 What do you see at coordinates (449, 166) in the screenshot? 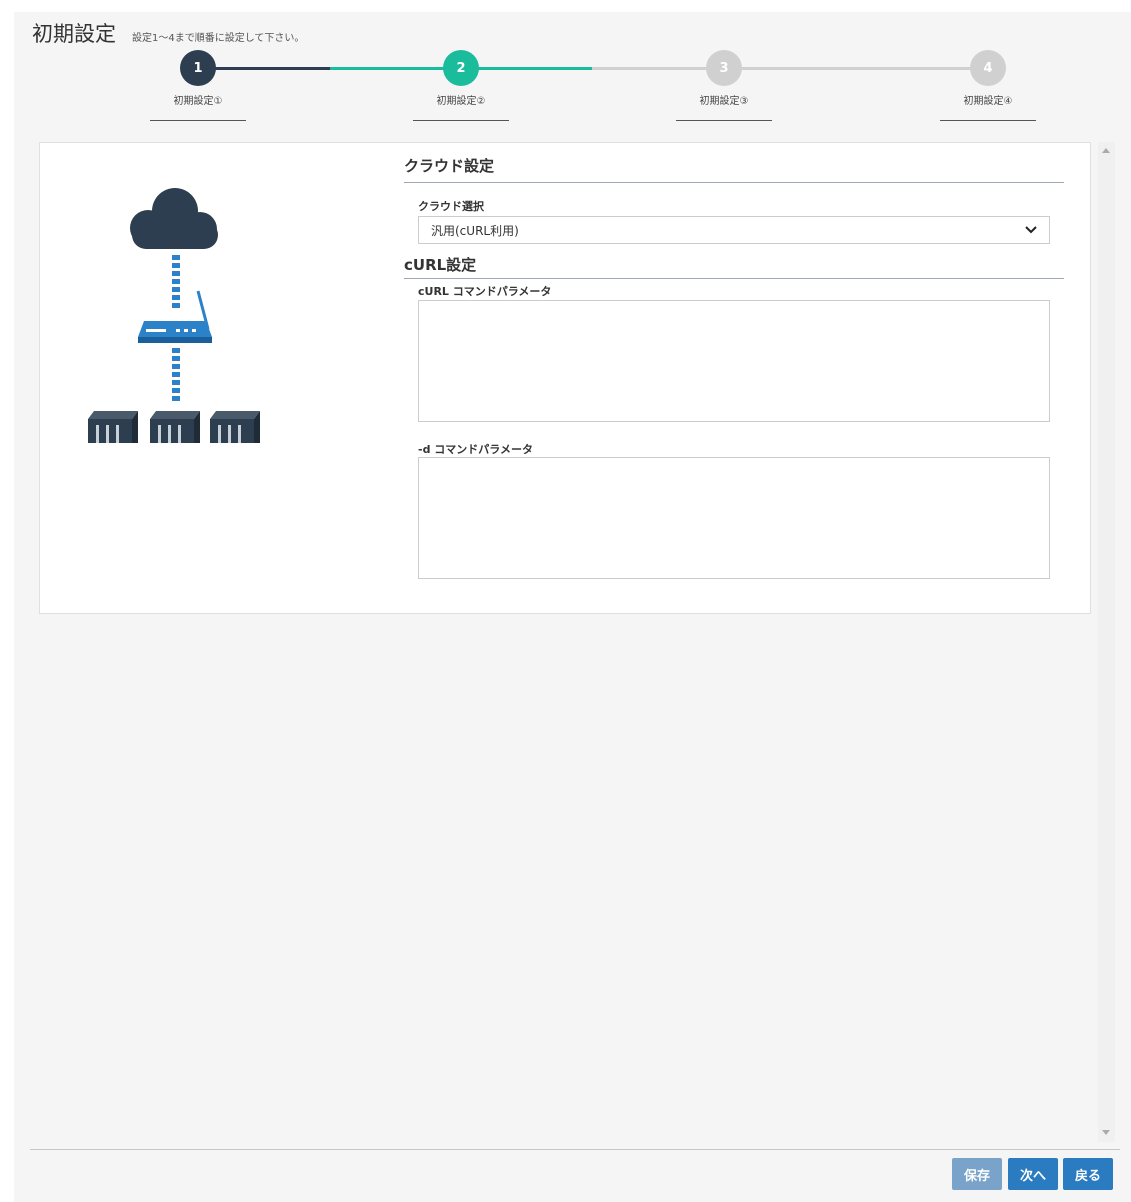
I see `cloud-section-title: クラウド設定` at bounding box center [449, 166].